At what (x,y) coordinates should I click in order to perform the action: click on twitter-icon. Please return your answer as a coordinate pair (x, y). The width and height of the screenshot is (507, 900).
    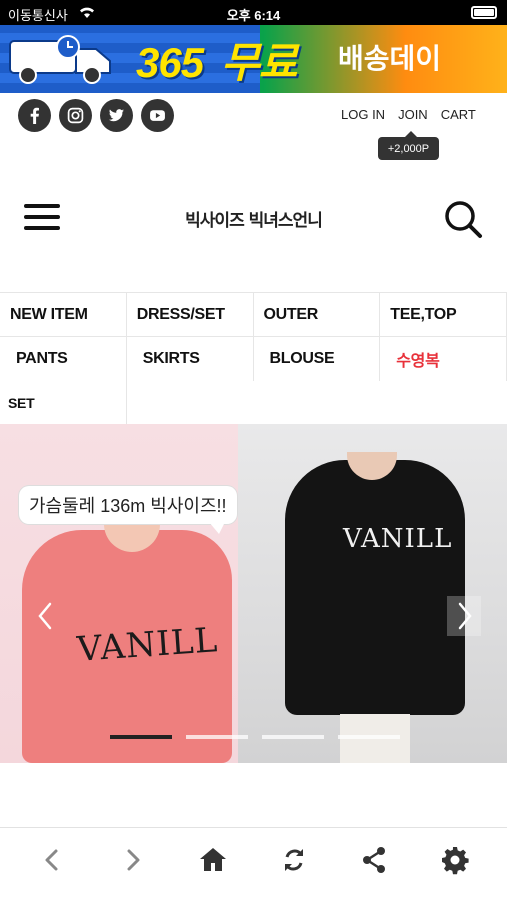
    Looking at the image, I should click on (116, 115).